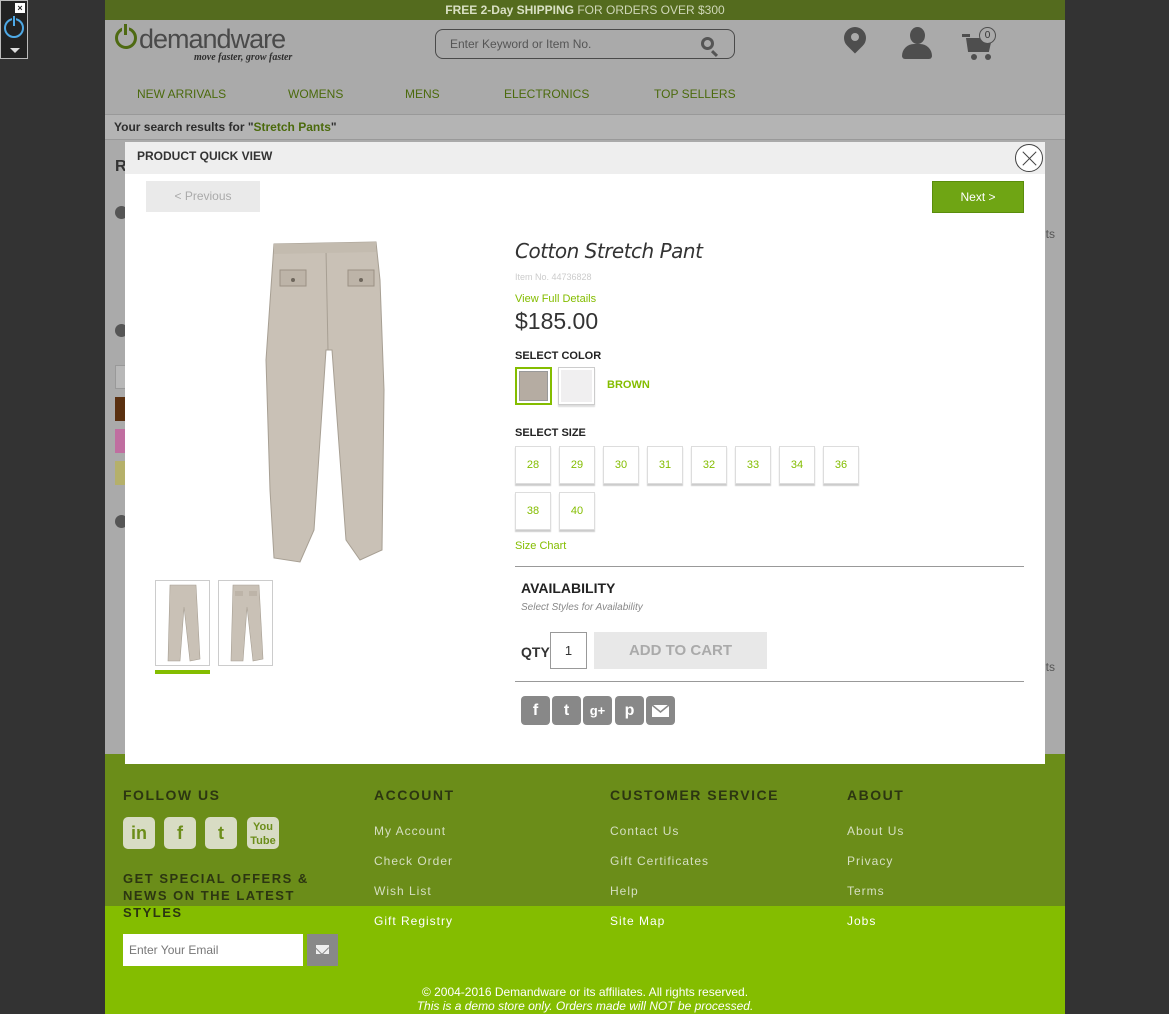 Image resolution: width=1169 pixels, height=1014 pixels. Describe the element at coordinates (609, 251) in the screenshot. I see `product-name: Cotton Stretch Pant` at that location.